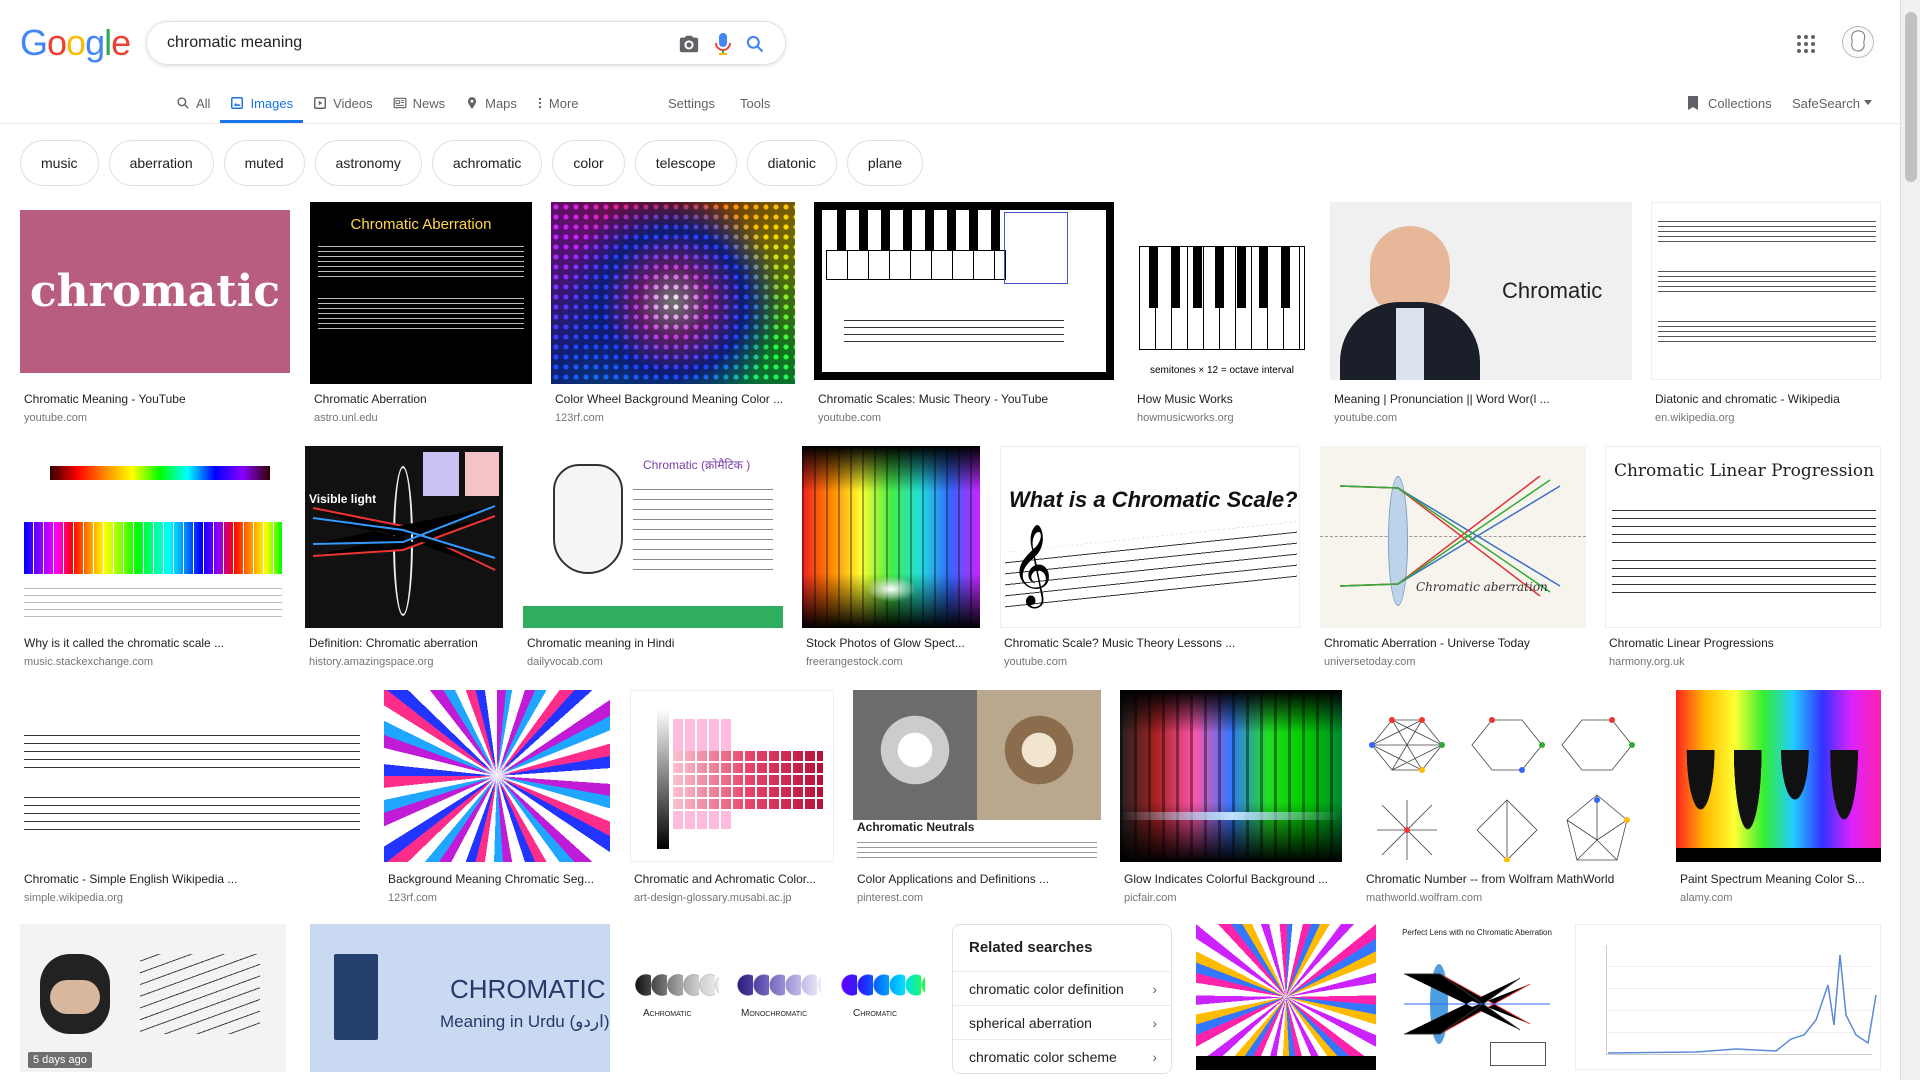  Describe the element at coordinates (234, 43) in the screenshot. I see `search-input: chromatic meaning` at that location.